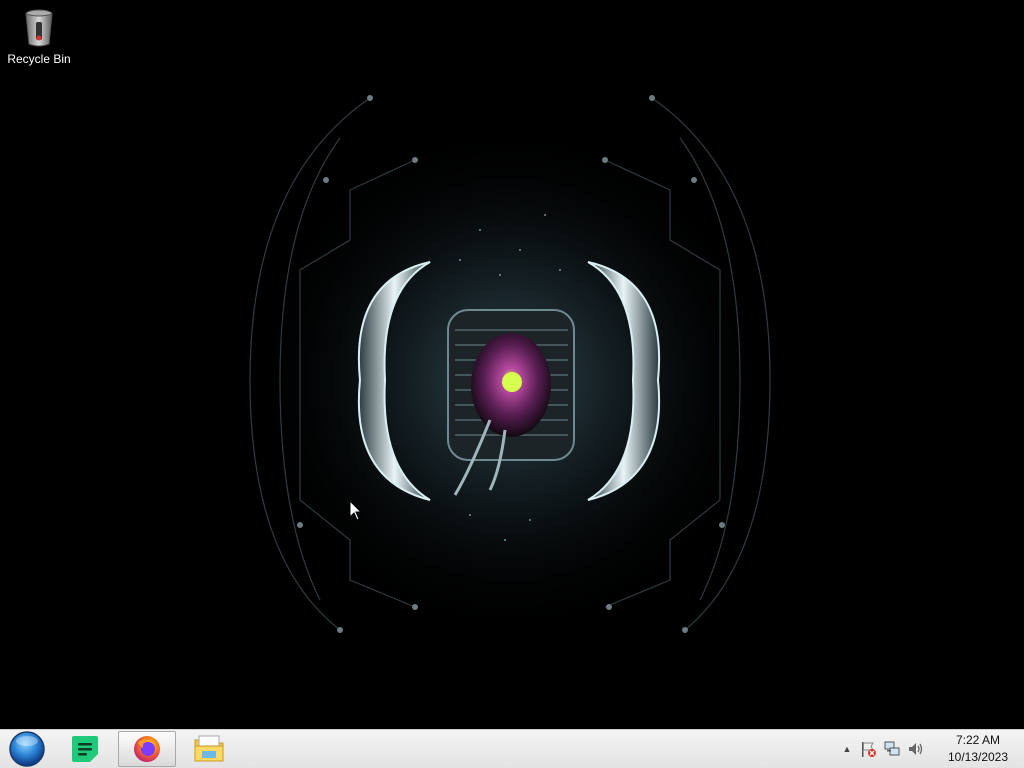 This screenshot has height=768, width=1024. I want to click on network-icon, so click(892, 749).